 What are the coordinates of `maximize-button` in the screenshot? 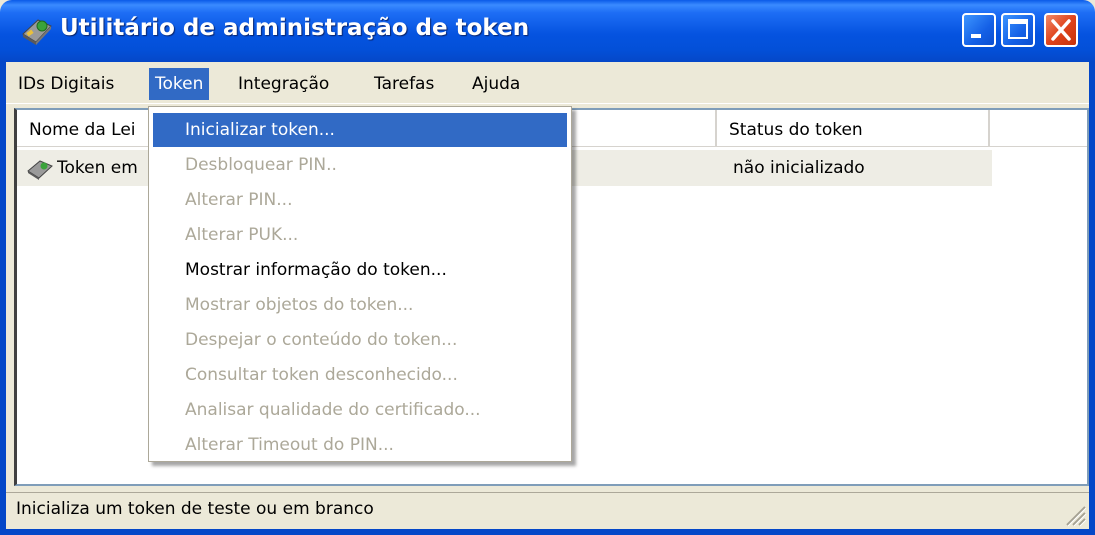 It's located at (1018, 30).